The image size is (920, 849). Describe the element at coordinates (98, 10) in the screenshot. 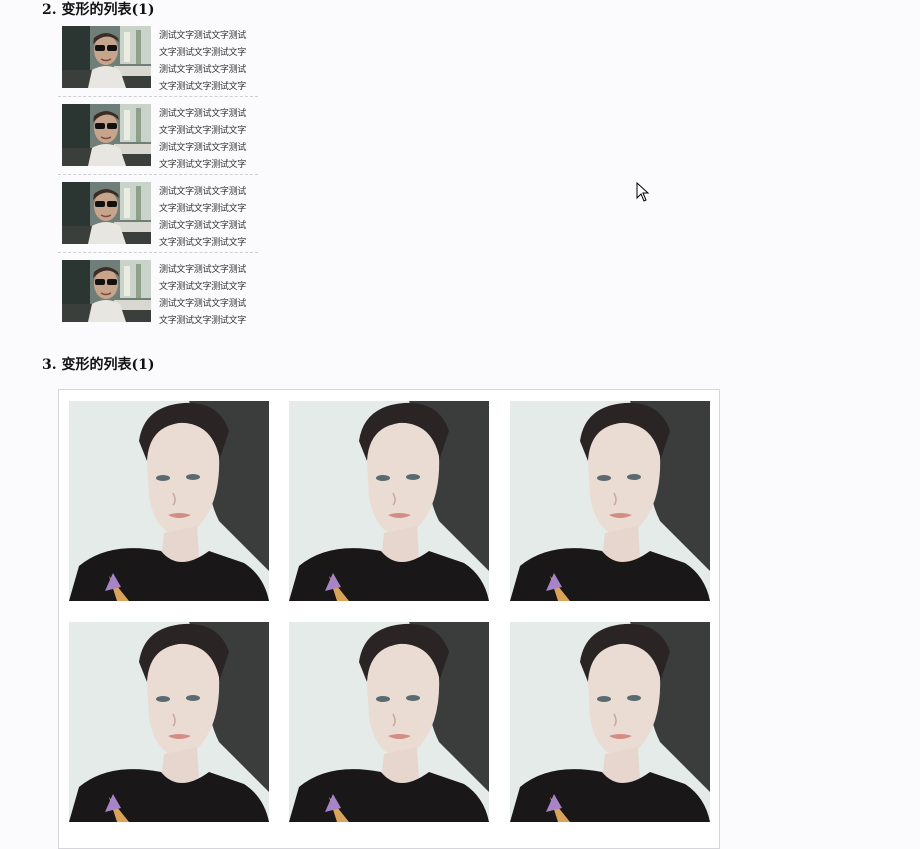

I see `section-2-heading: 2. 变形的列表(1)` at that location.